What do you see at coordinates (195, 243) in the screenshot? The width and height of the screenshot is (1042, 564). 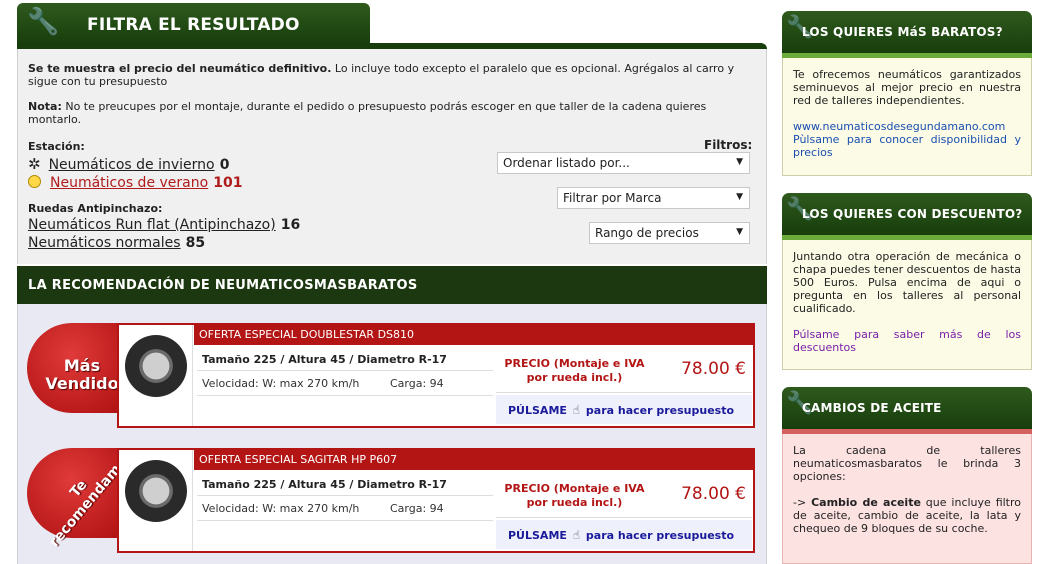 I see `normal-count: 85` at bounding box center [195, 243].